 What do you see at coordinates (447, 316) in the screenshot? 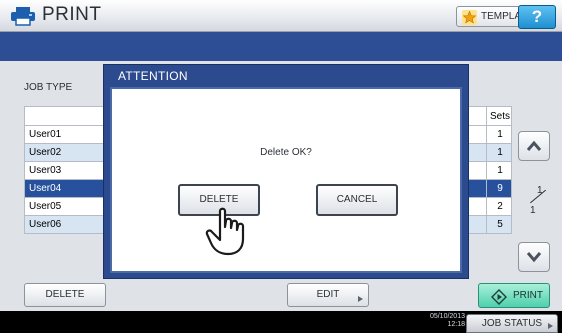
I see `status-date: 05/10/2013` at bounding box center [447, 316].